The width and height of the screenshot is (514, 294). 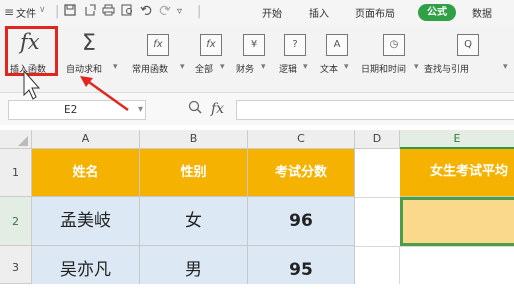 I want to click on cell-e2-selected, so click(x=457, y=221).